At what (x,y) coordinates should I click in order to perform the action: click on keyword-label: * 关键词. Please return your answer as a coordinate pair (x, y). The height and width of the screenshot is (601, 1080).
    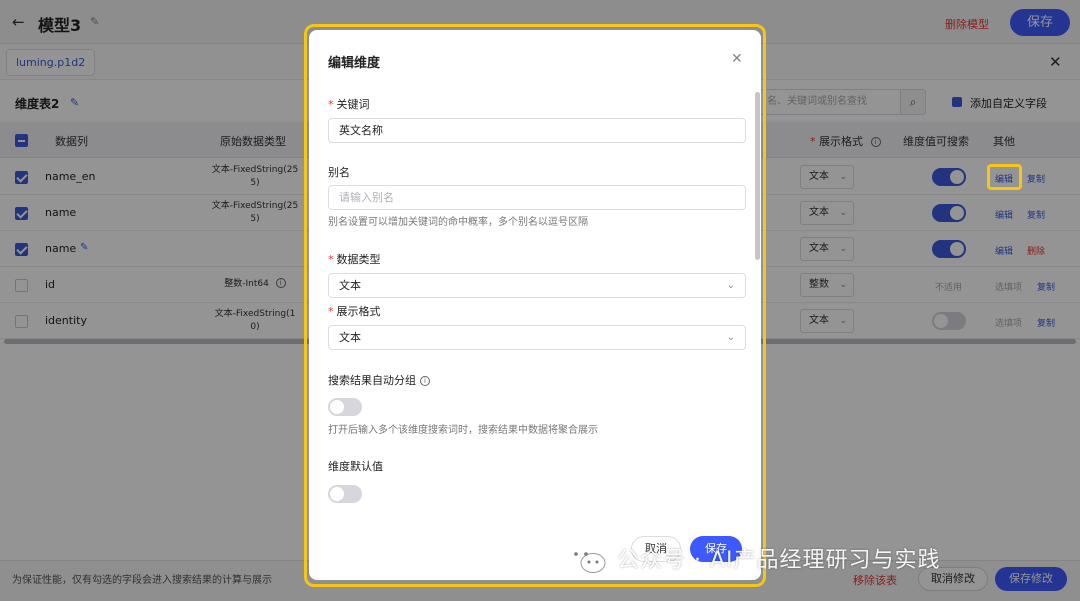
    Looking at the image, I should click on (349, 104).